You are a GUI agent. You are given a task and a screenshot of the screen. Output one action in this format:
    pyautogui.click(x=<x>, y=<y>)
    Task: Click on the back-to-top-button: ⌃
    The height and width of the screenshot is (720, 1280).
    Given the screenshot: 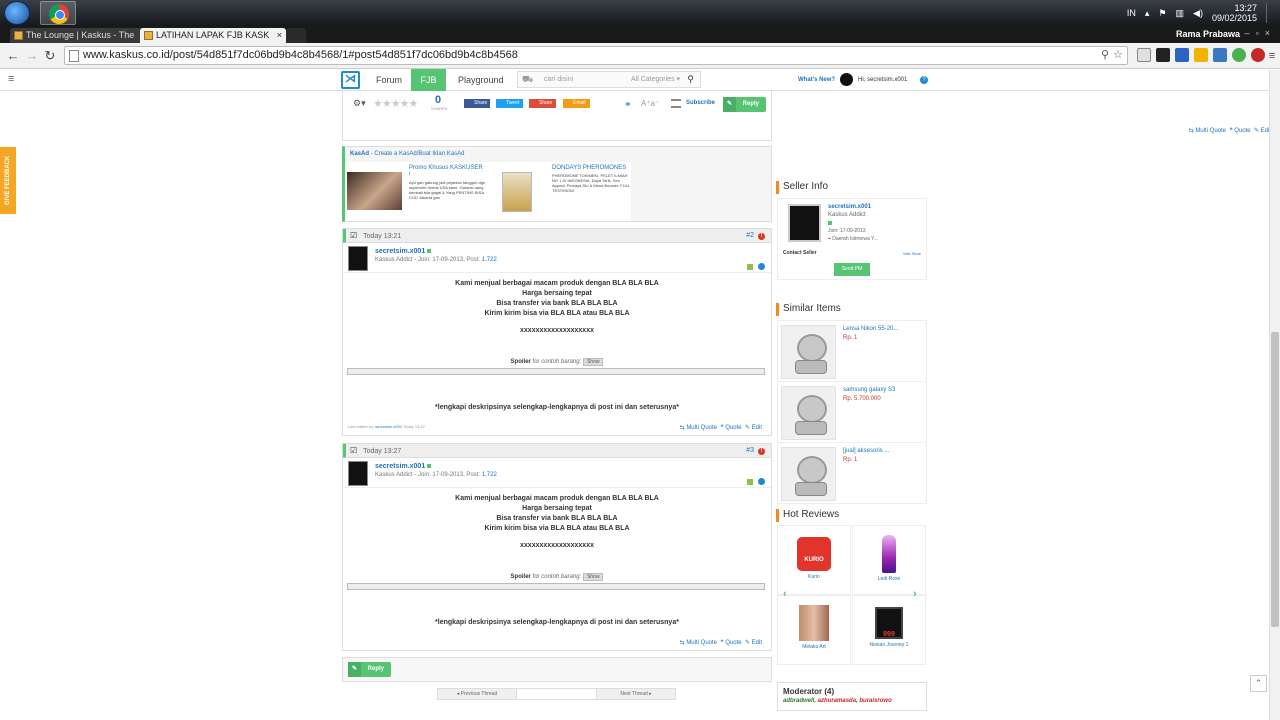 What is the action you would take?
    pyautogui.click(x=1258, y=683)
    